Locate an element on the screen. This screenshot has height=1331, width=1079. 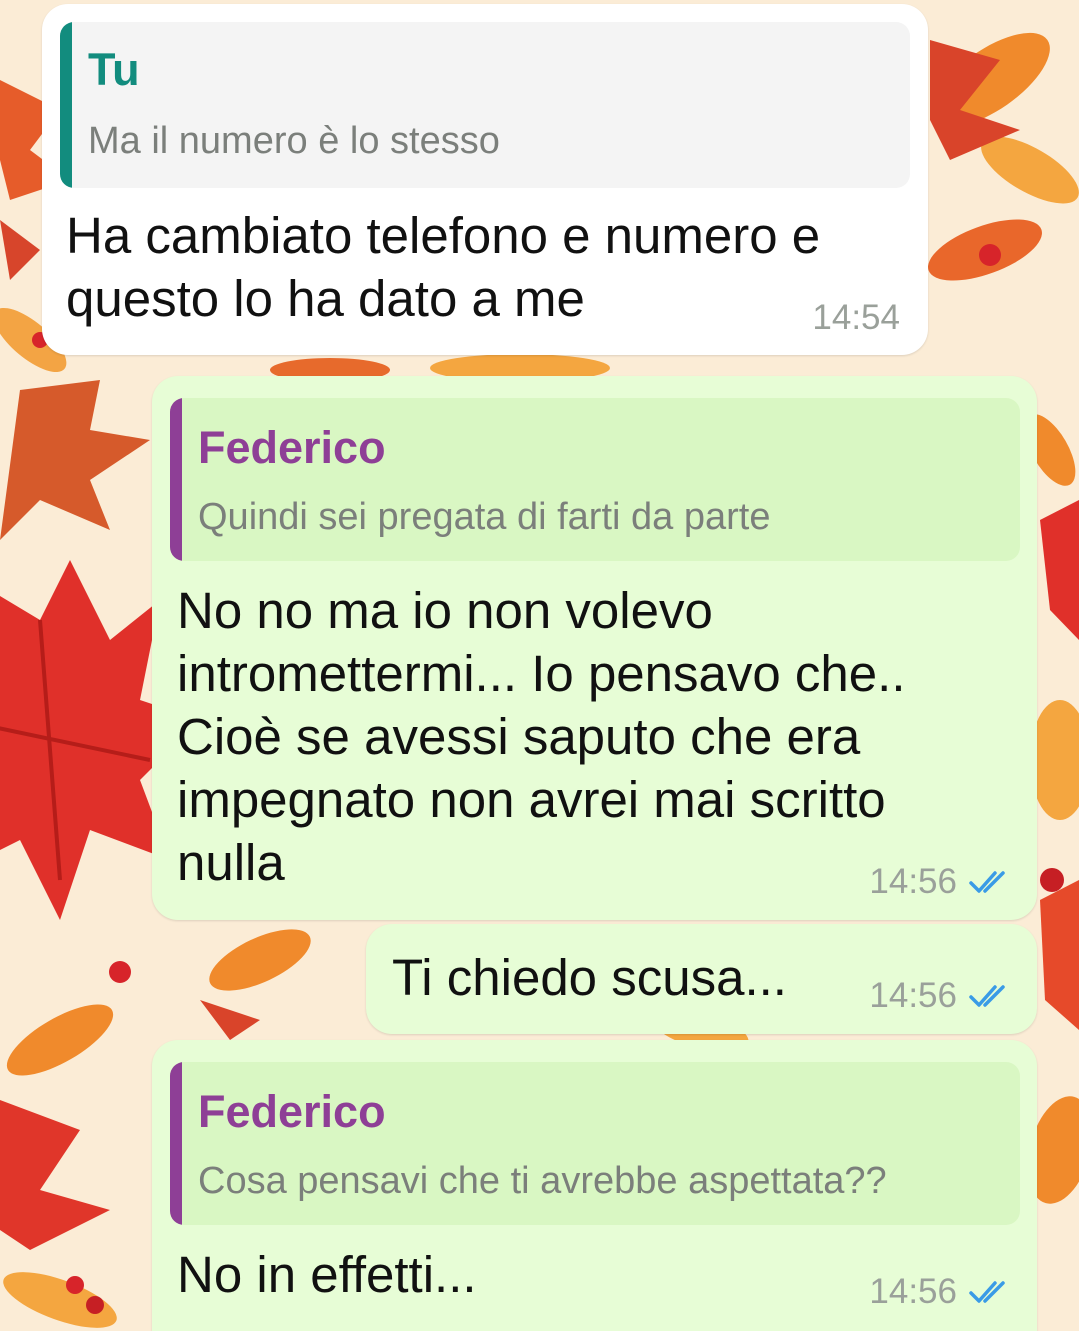
quote-text: Ma il numero è lo stesso is located at coordinates (294, 141).